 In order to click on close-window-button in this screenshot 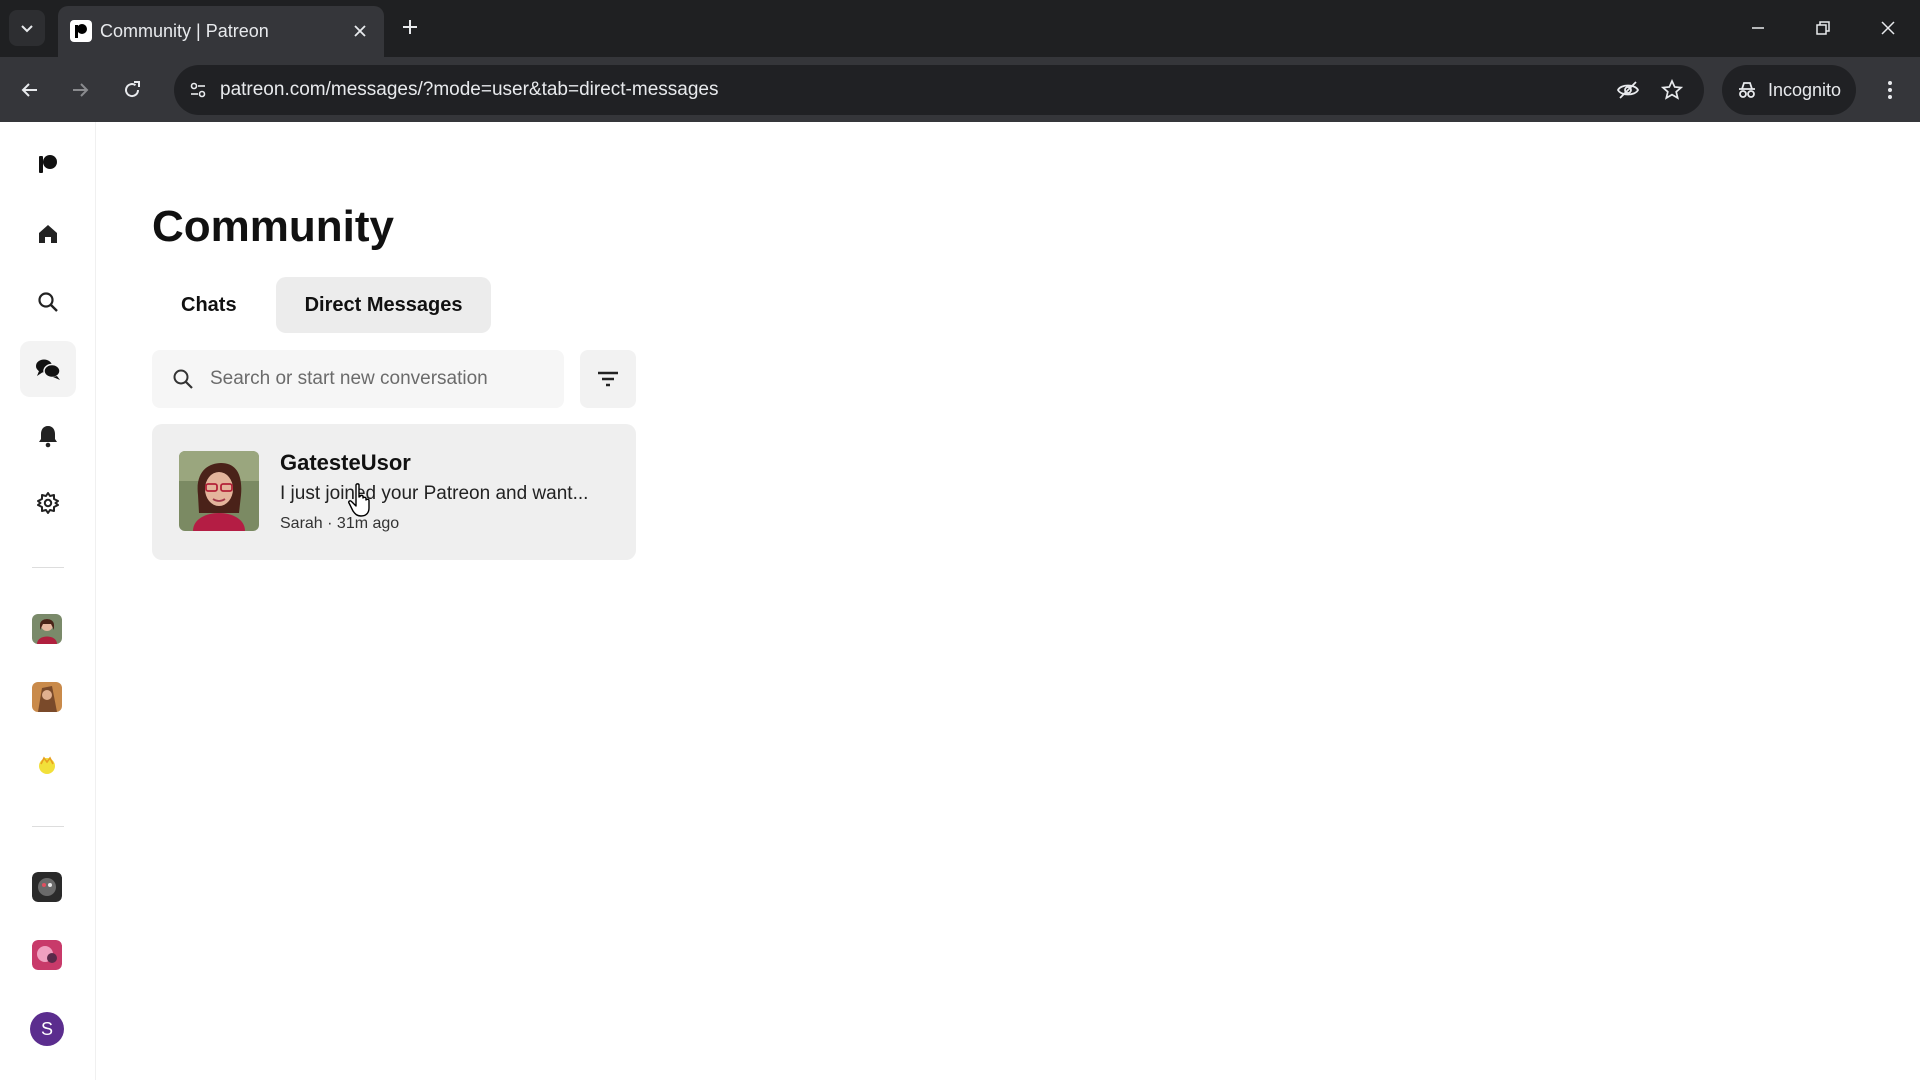, I will do `click(1888, 28)`.